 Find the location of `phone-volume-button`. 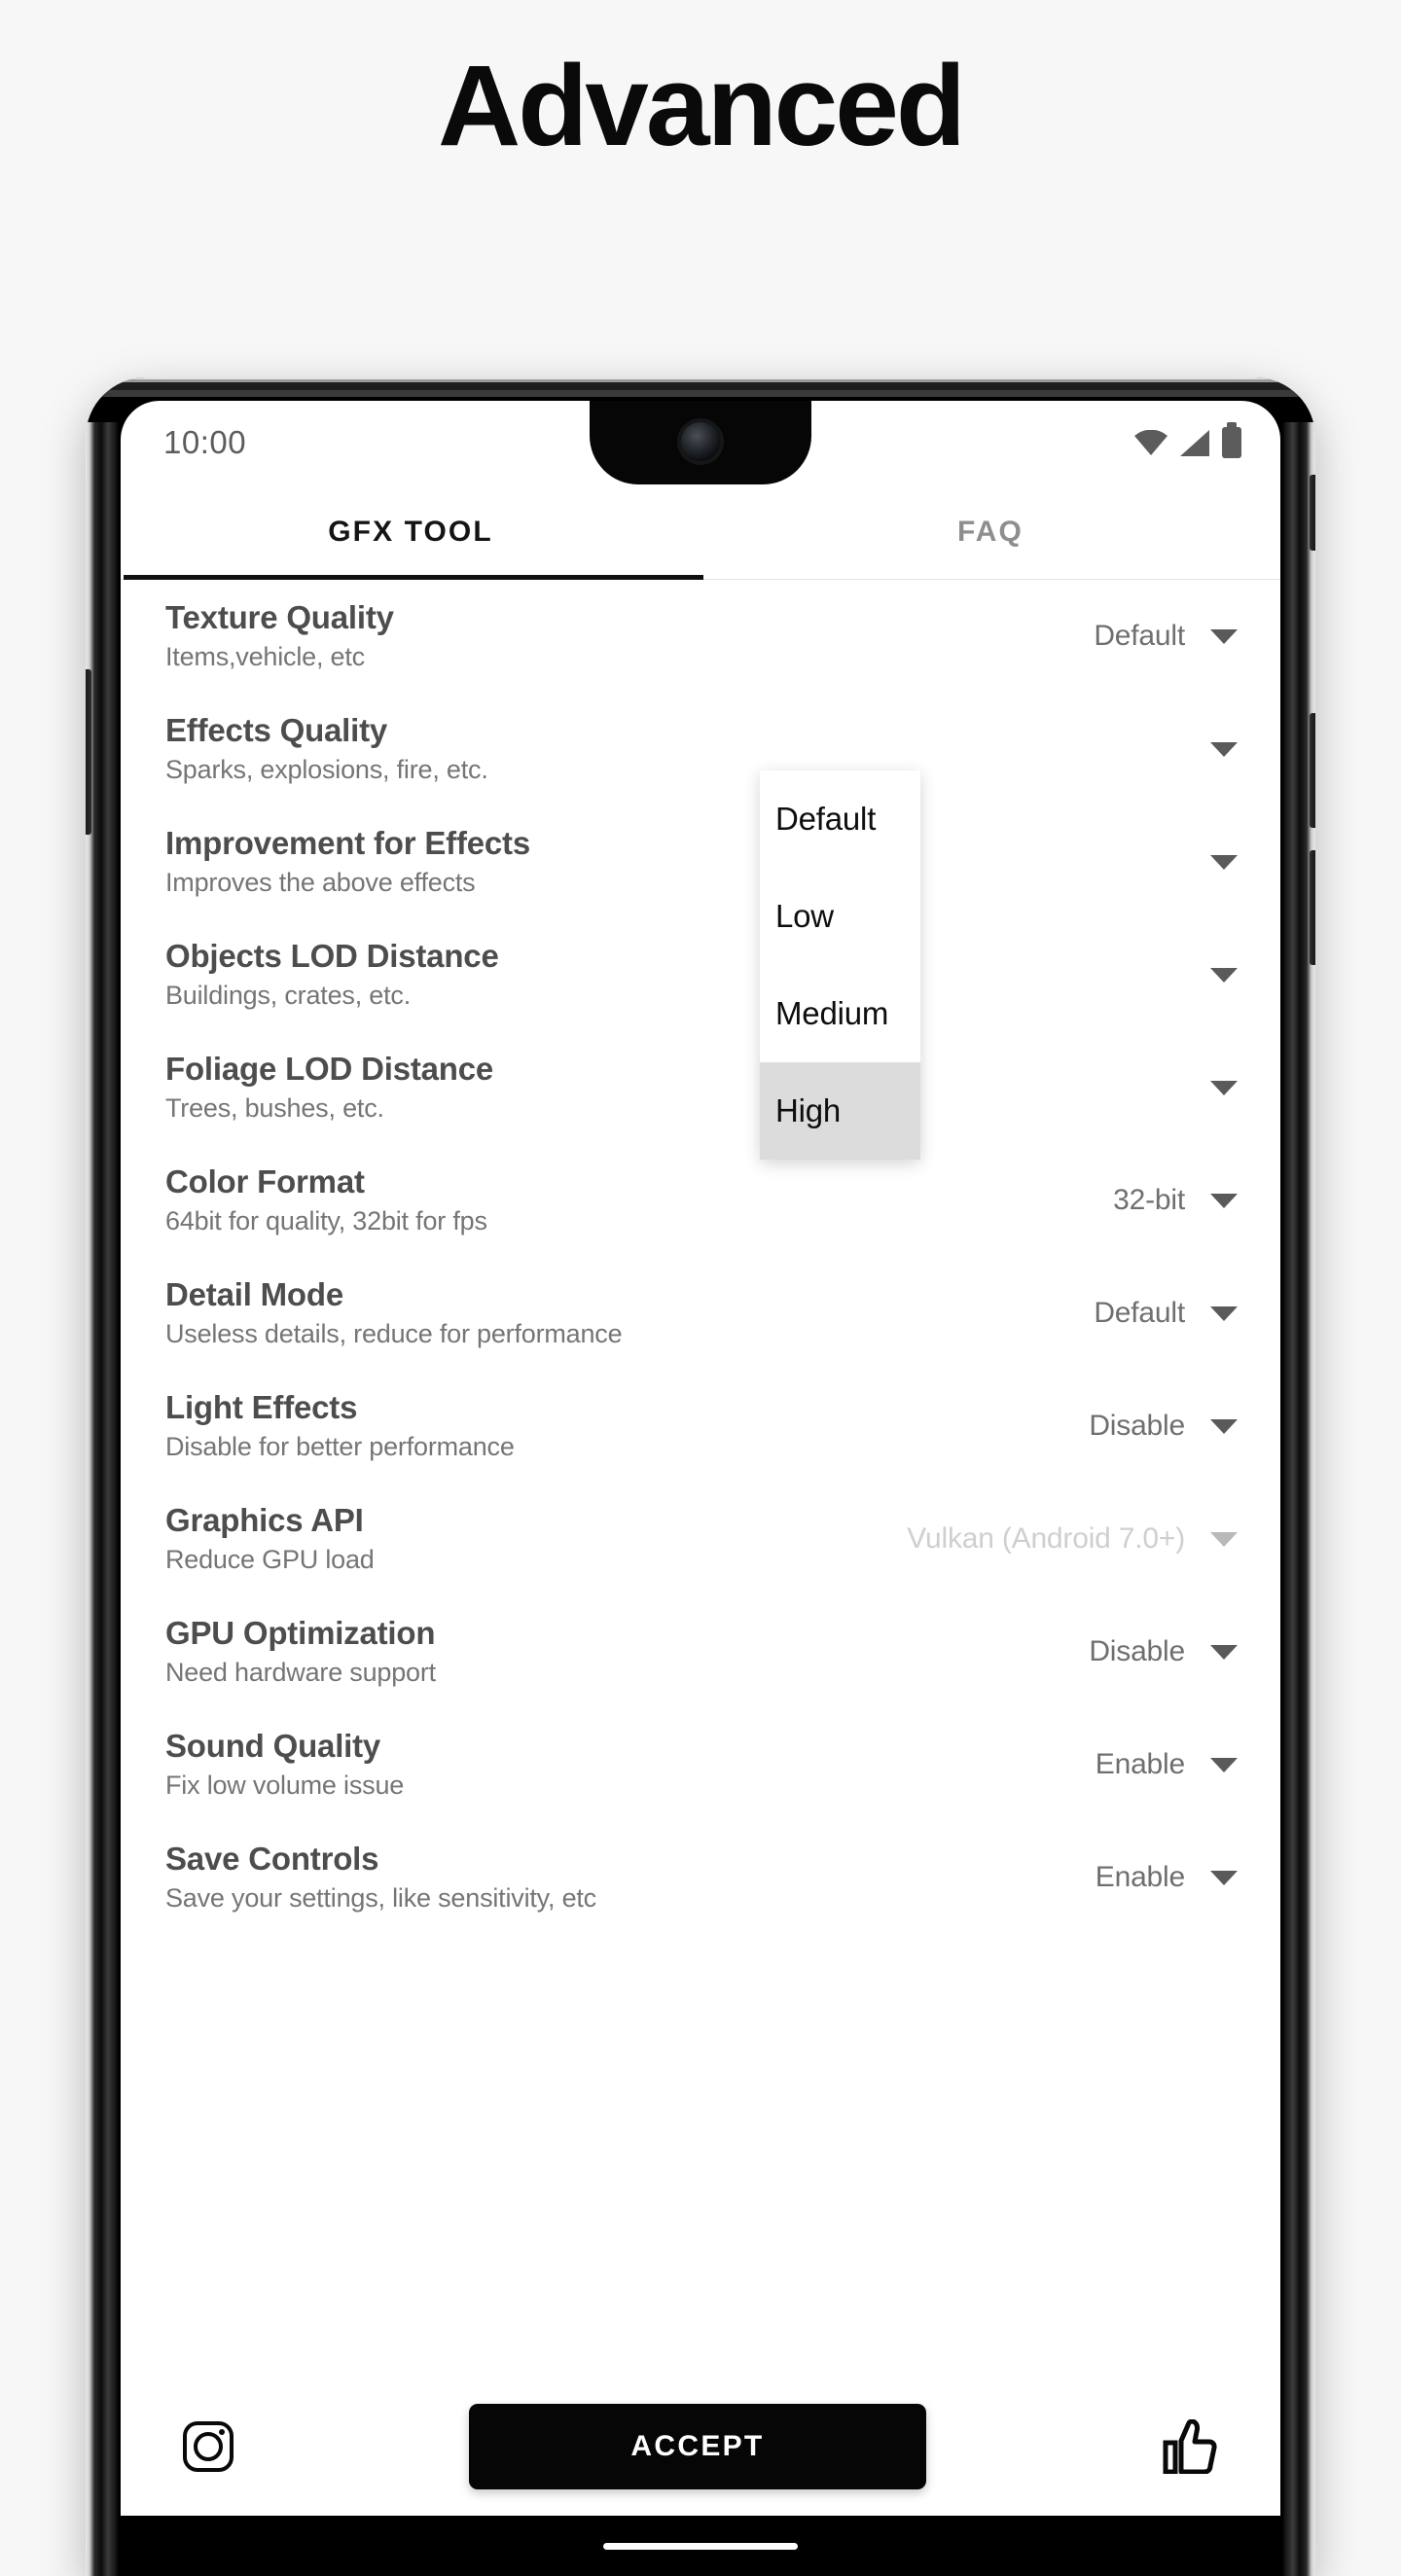

phone-volume-button is located at coordinates (88, 752).